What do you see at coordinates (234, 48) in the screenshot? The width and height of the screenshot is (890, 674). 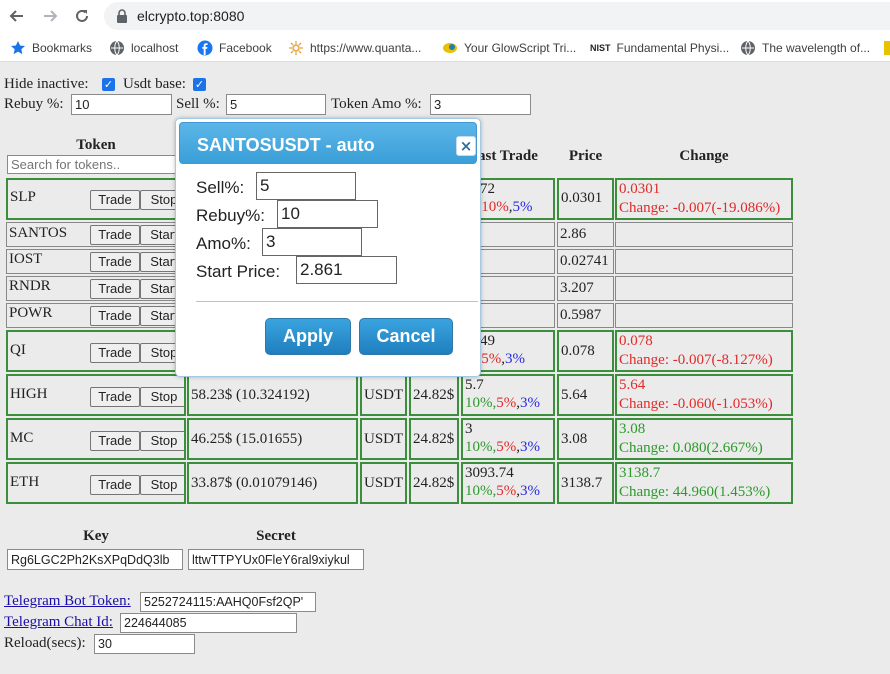 I see `bookmark-item: Facebook` at bounding box center [234, 48].